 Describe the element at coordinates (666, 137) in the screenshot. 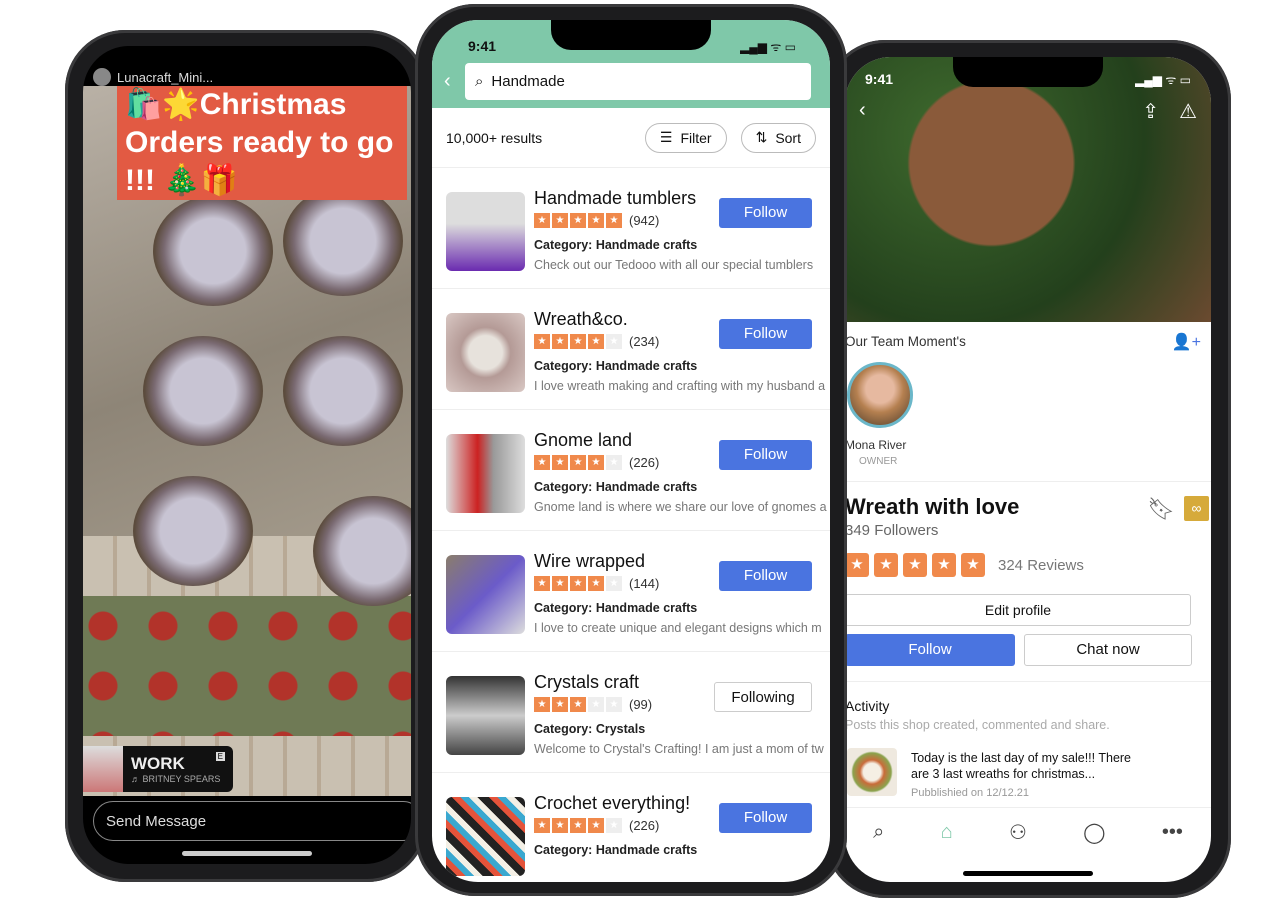

I see `filter-icon: ☰` at that location.